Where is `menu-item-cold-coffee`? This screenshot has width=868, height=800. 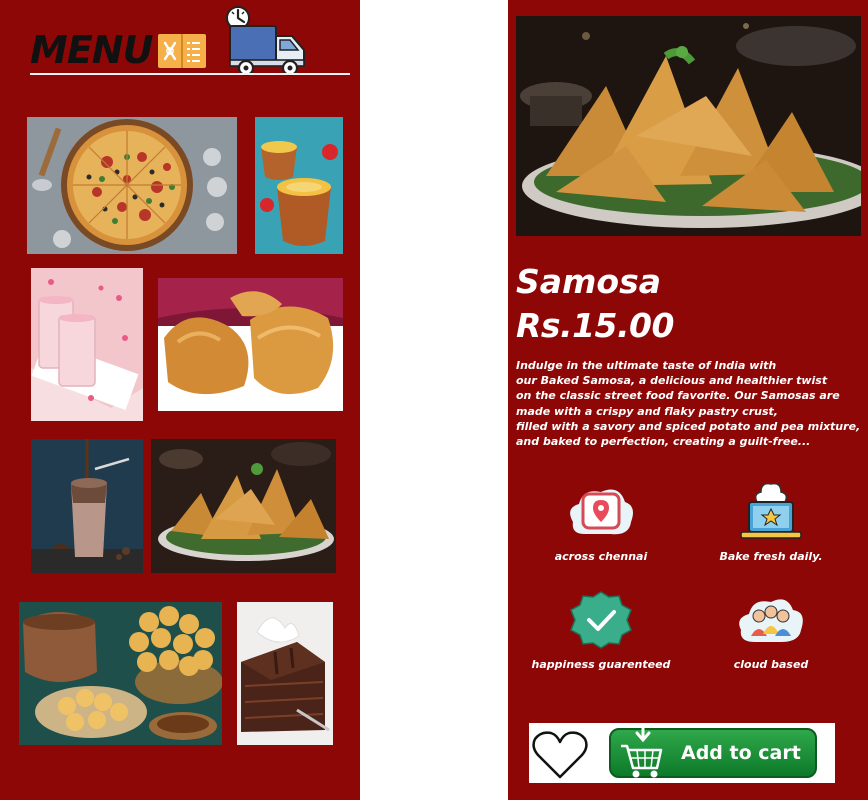
menu-item-cold-coffee is located at coordinates (87, 506).